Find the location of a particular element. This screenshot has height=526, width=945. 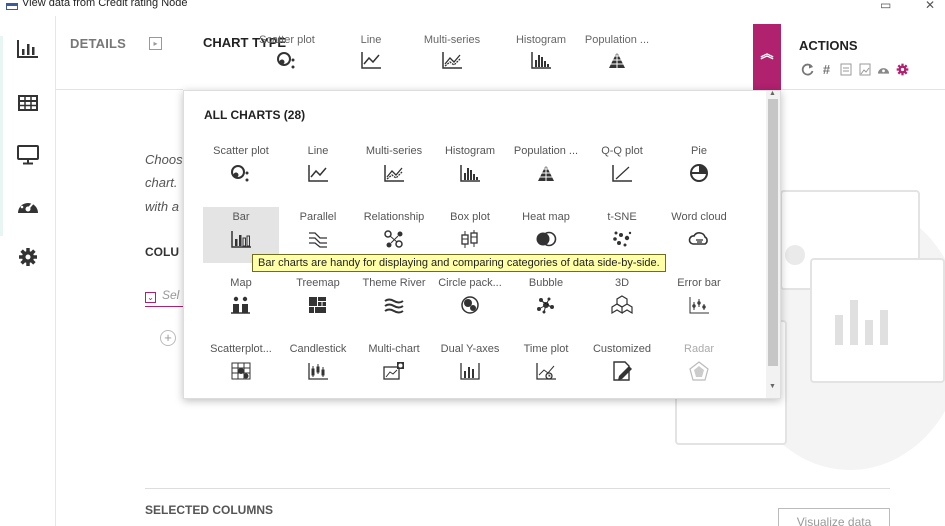

document-icon is located at coordinates (845, 69).